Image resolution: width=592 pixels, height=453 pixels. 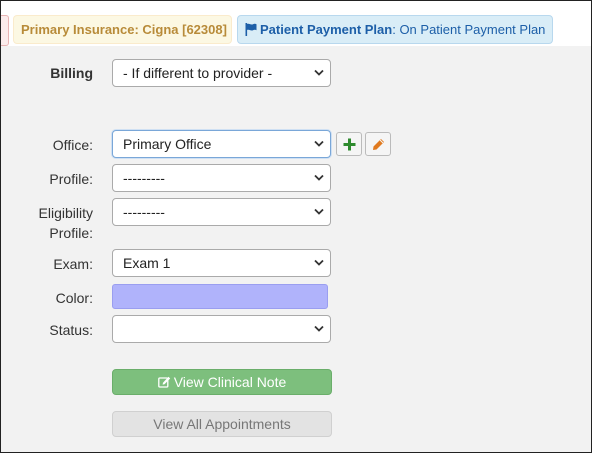 I want to click on view-all-appointments-button: View All Appointments, so click(x=222, y=424).